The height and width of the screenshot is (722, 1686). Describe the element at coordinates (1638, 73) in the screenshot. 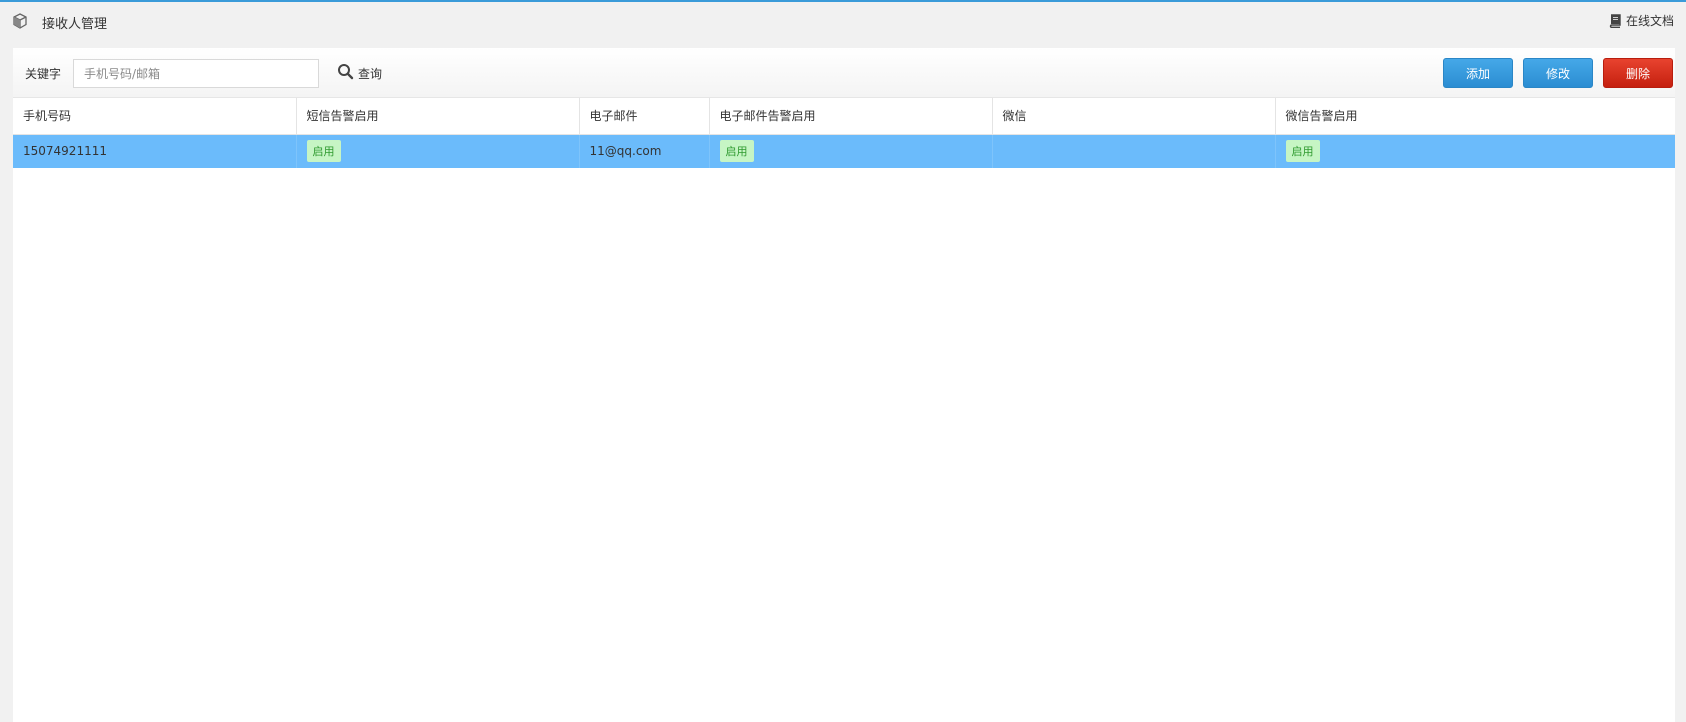

I see `delete-button: 删除` at that location.